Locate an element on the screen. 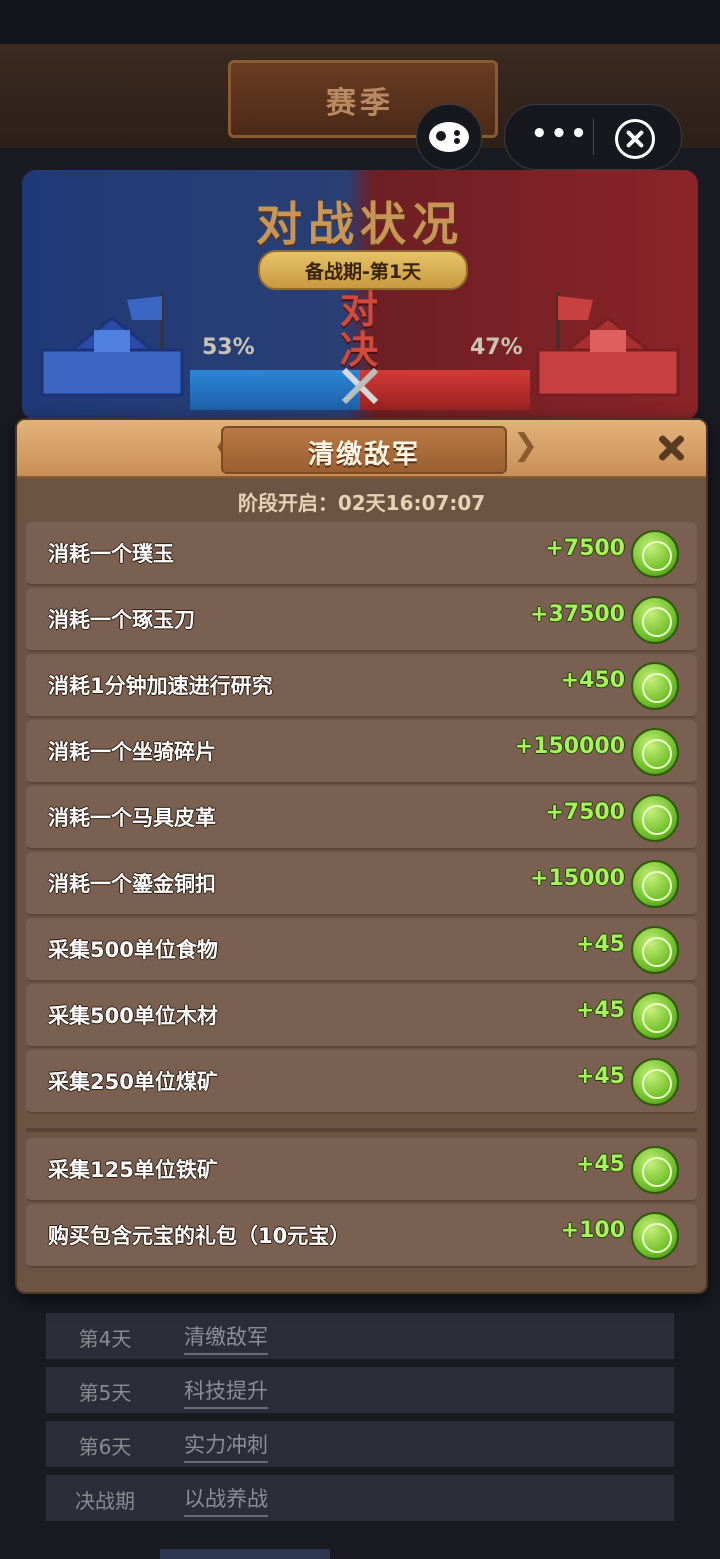 The image size is (720, 1559). task-label: 采集500单位木材 is located at coordinates (133, 1016).